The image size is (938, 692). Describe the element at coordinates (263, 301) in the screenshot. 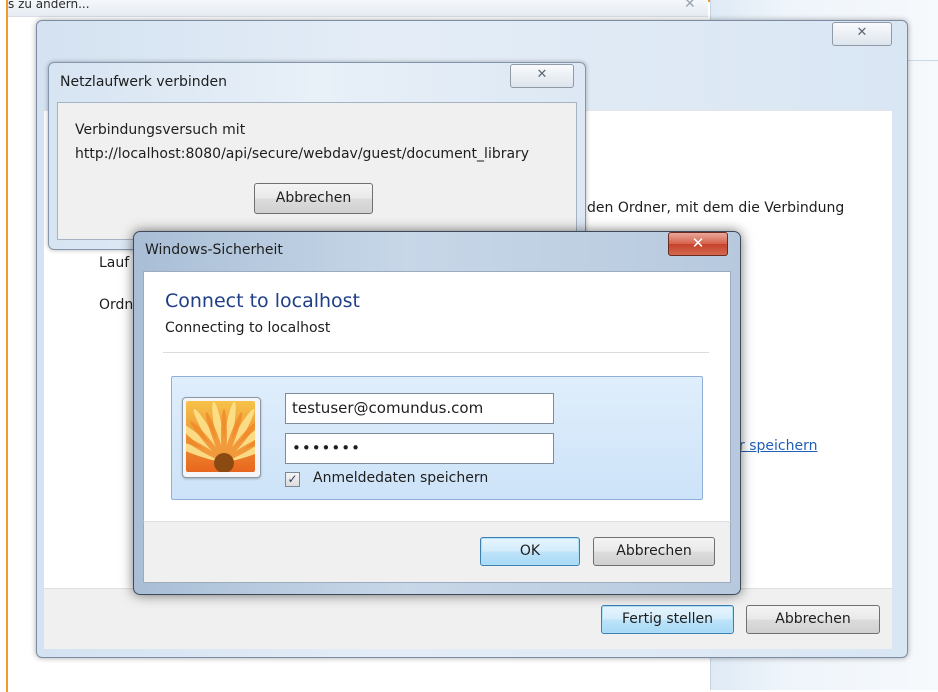

I see `security-heading: Connect to localhost` at that location.